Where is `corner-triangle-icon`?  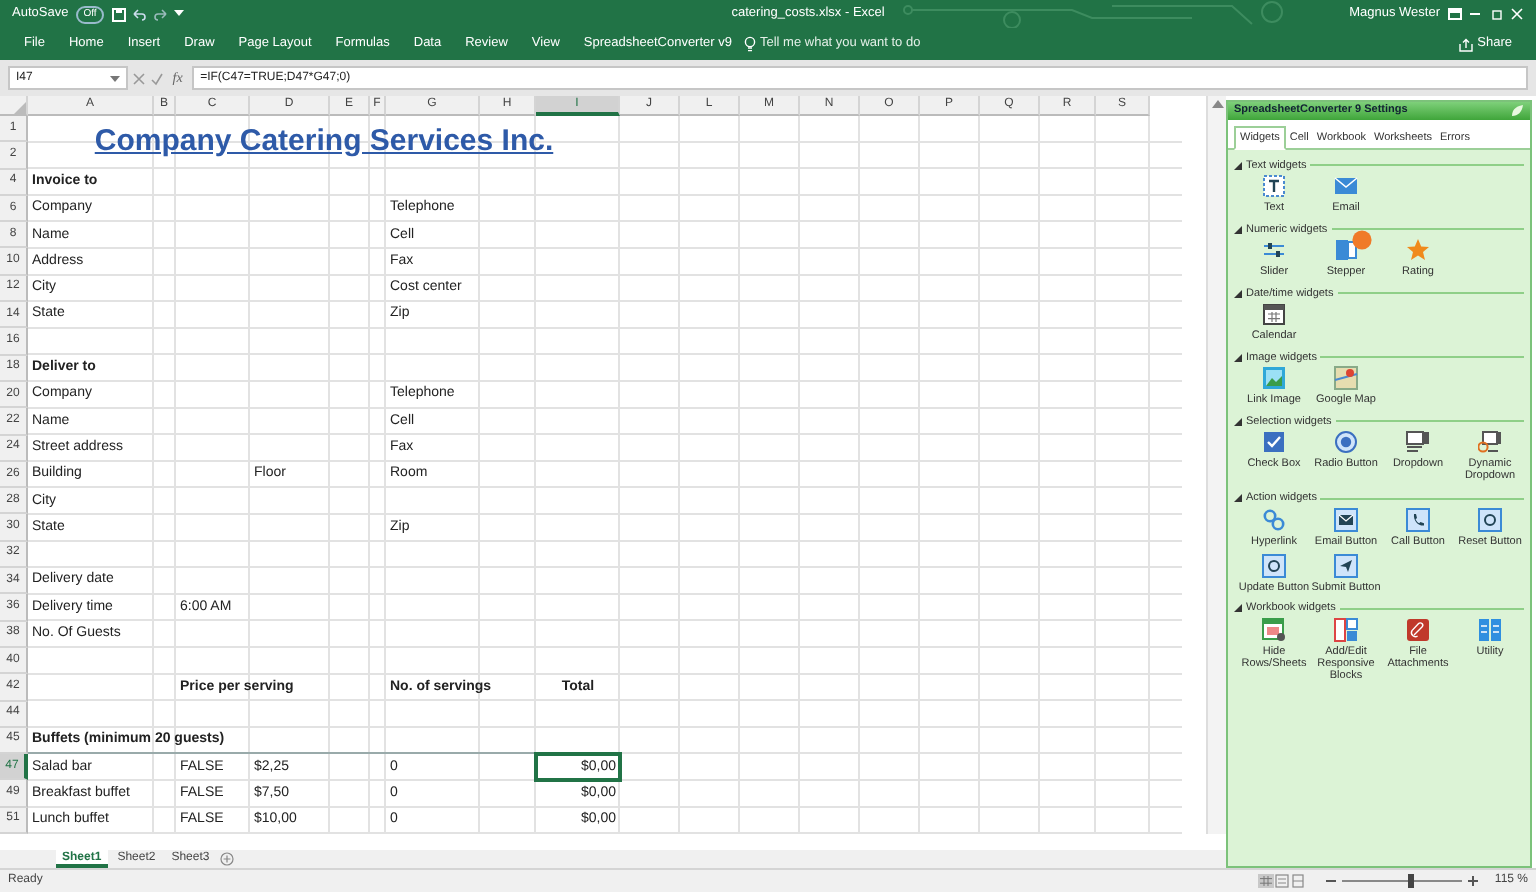 corner-triangle-icon is located at coordinates (20, 108).